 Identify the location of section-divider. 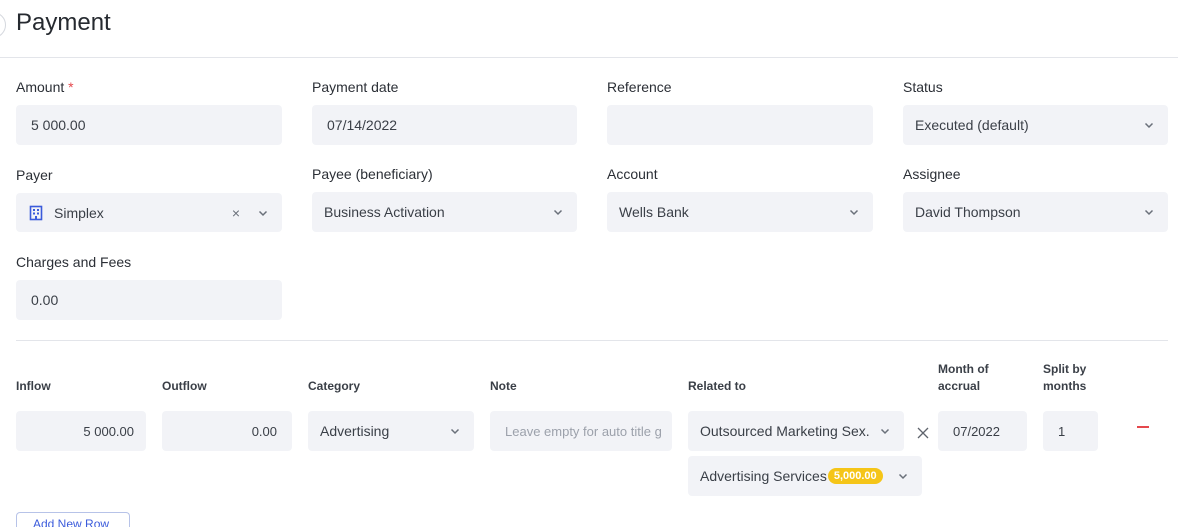
(592, 340).